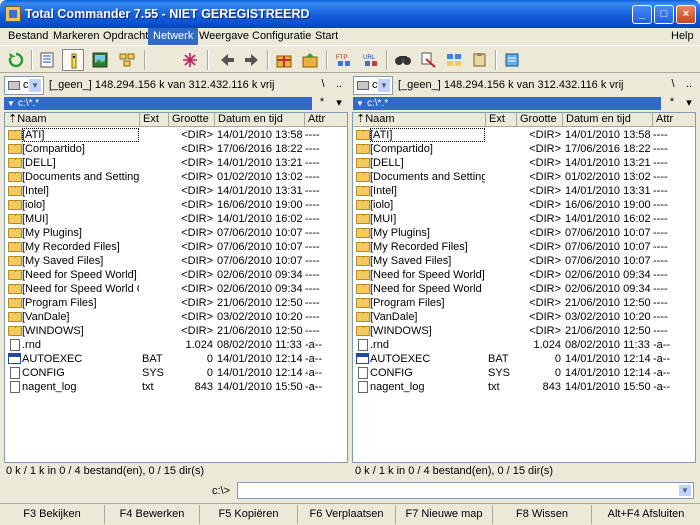  What do you see at coordinates (507, 103) in the screenshot?
I see `right-path-bar: ▼ c:\*.*` at bounding box center [507, 103].